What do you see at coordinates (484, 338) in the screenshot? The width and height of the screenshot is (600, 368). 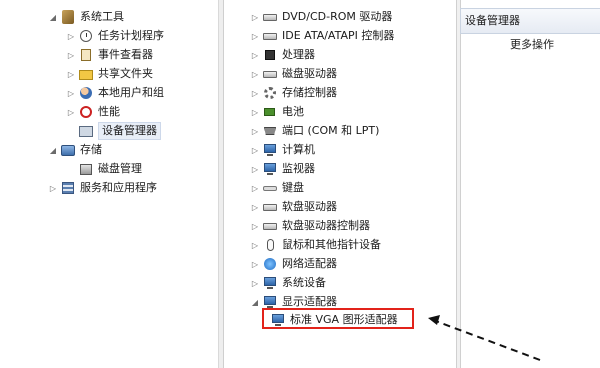 I see `annotation-arrow-icon` at bounding box center [484, 338].